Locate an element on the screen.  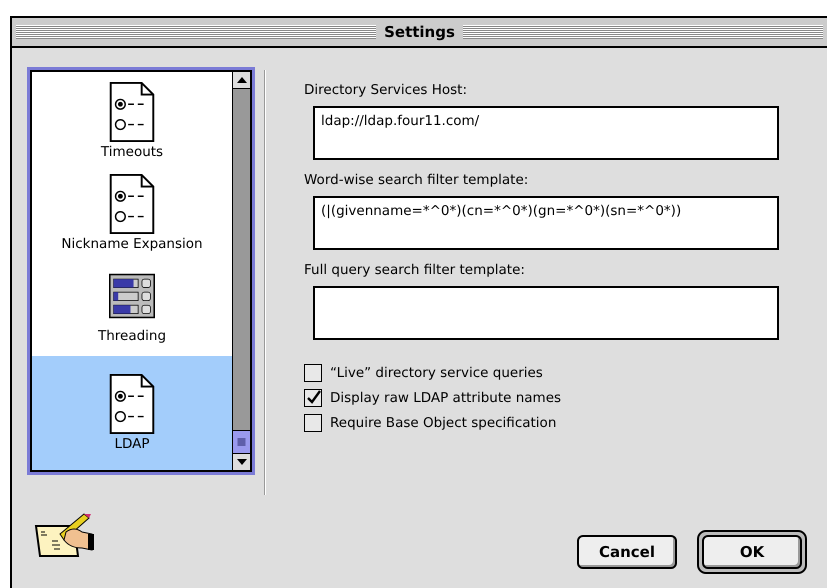
ok-button: OK is located at coordinates (752, 552).